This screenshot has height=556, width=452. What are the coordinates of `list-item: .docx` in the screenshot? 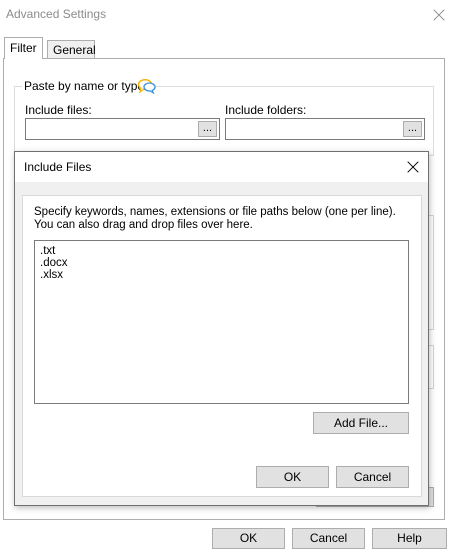 It's located at (54, 263).